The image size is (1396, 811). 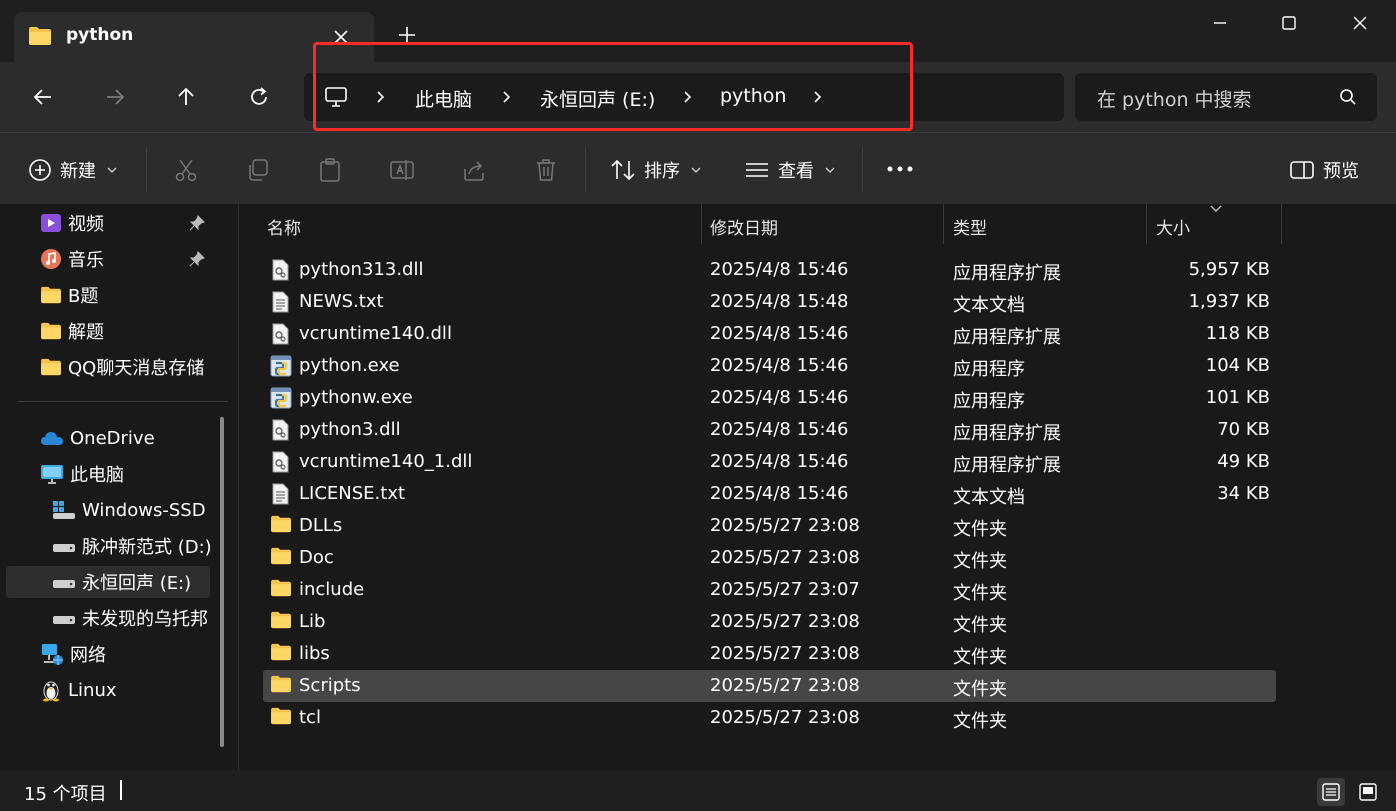 What do you see at coordinates (402, 170) in the screenshot?
I see `rename-icon` at bounding box center [402, 170].